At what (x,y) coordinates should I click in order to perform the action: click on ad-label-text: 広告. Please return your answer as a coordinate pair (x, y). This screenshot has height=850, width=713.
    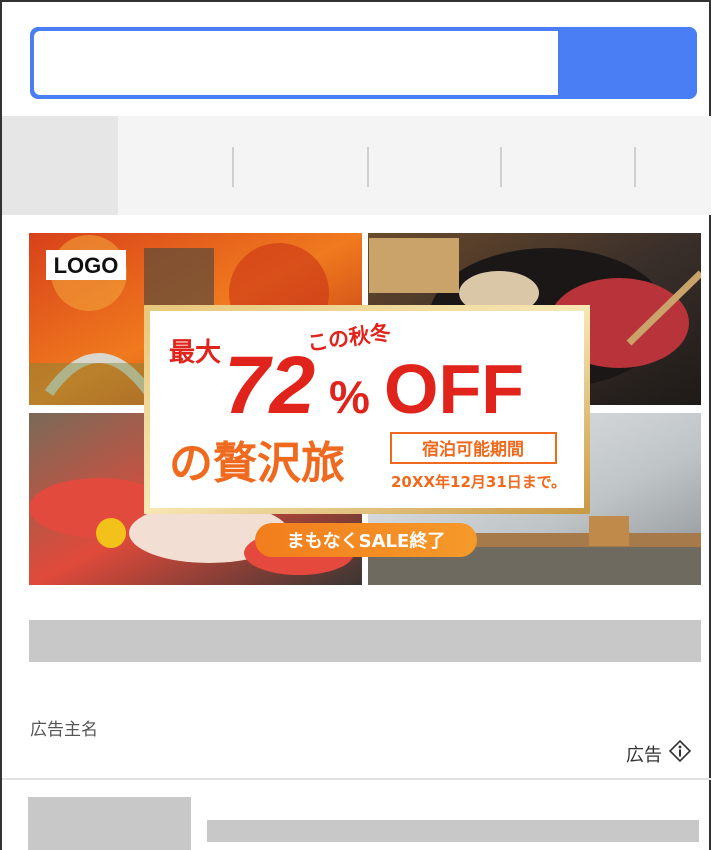
    Looking at the image, I should click on (644, 755).